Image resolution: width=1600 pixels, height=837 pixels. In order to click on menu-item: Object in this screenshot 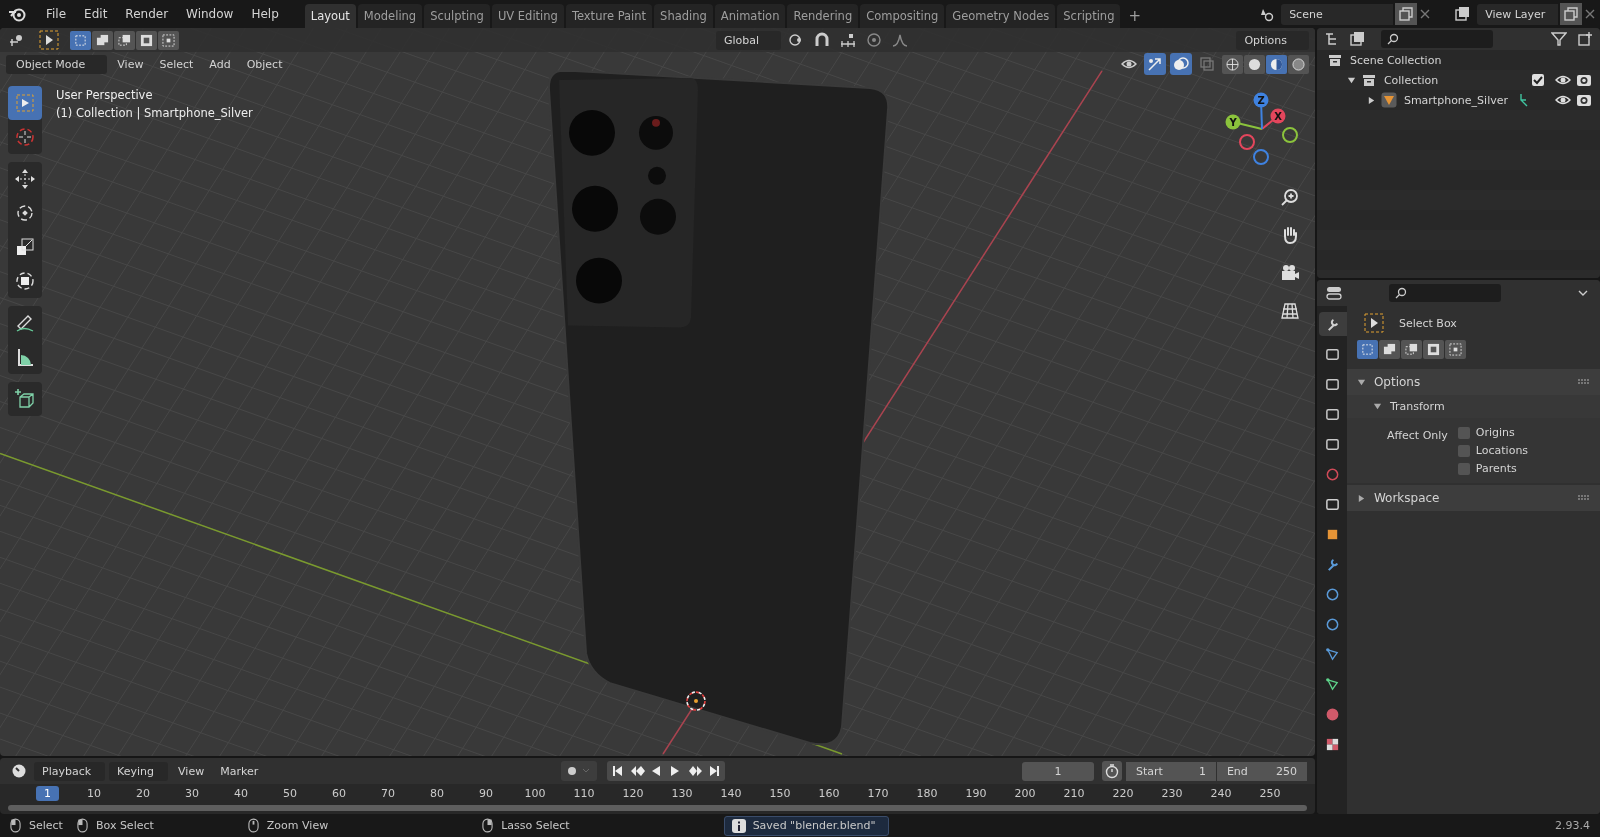, I will do `click(264, 64)`.